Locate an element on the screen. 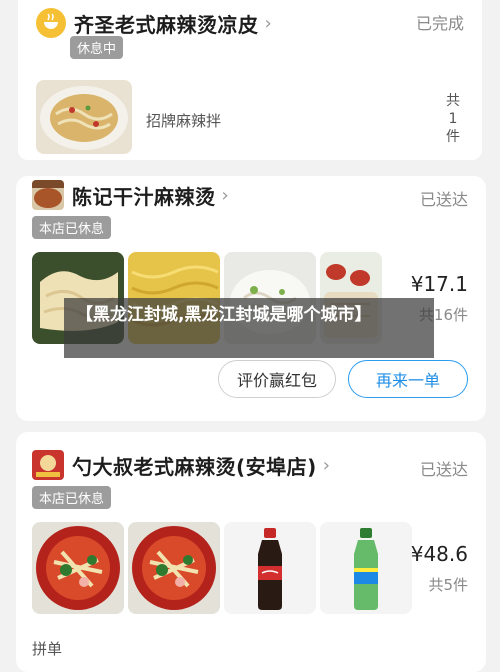 The image size is (500, 672). item-count: 共5件 is located at coordinates (448, 585).